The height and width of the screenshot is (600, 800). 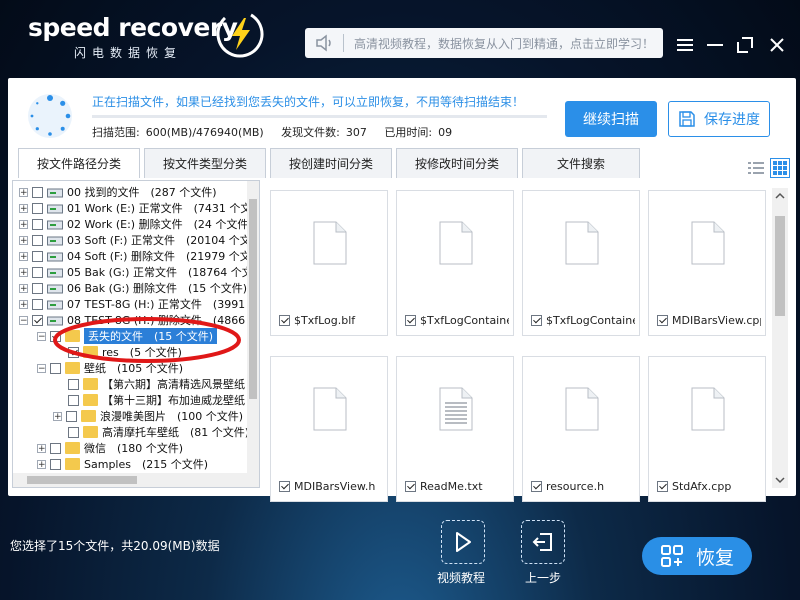 I want to click on tree-scroll-thumb, so click(x=253, y=299).